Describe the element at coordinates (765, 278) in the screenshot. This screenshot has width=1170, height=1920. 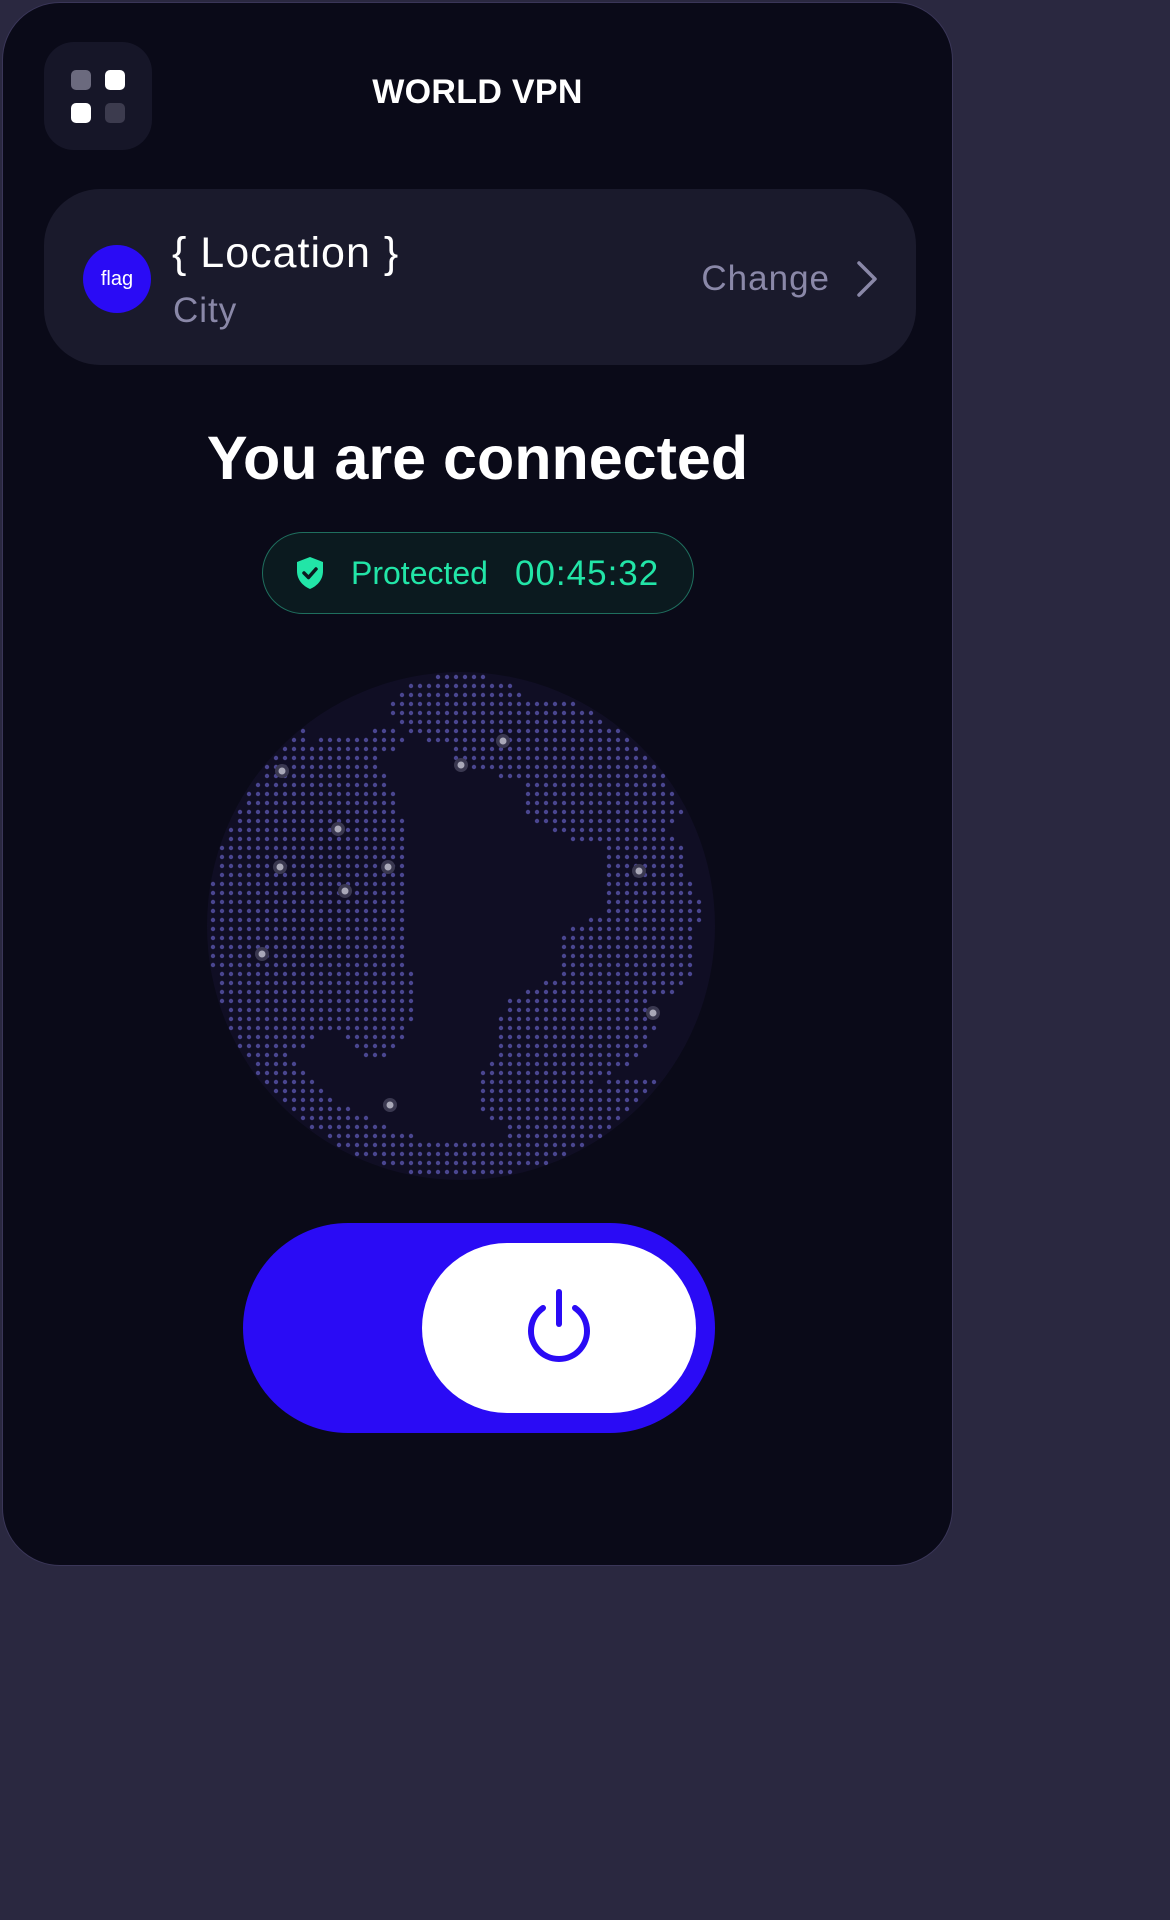
I see `change-label: Change` at that location.